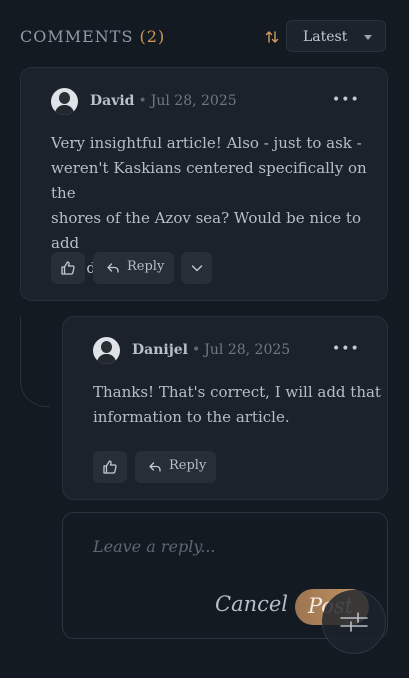 This screenshot has height=678, width=409. I want to click on expand-replies-button, so click(196, 268).